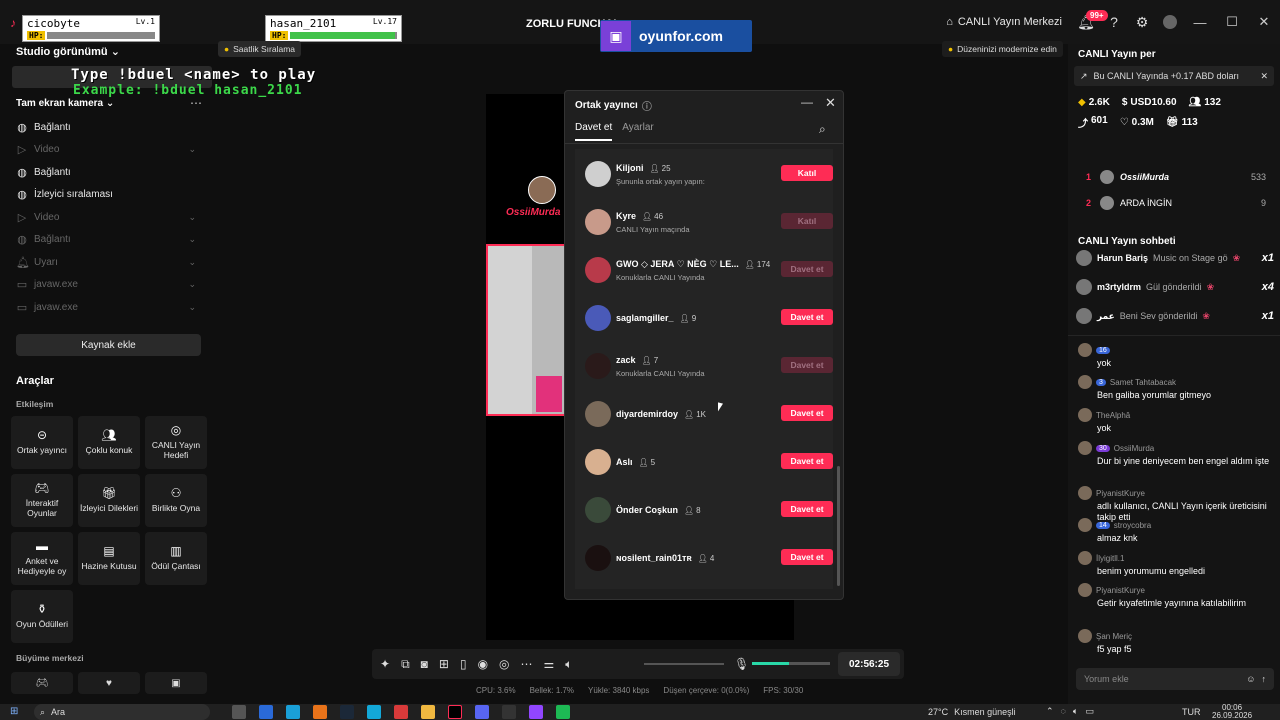 The height and width of the screenshot is (720, 1280). What do you see at coordinates (176, 683) in the screenshot?
I see `box-icon: ▣` at bounding box center [176, 683].